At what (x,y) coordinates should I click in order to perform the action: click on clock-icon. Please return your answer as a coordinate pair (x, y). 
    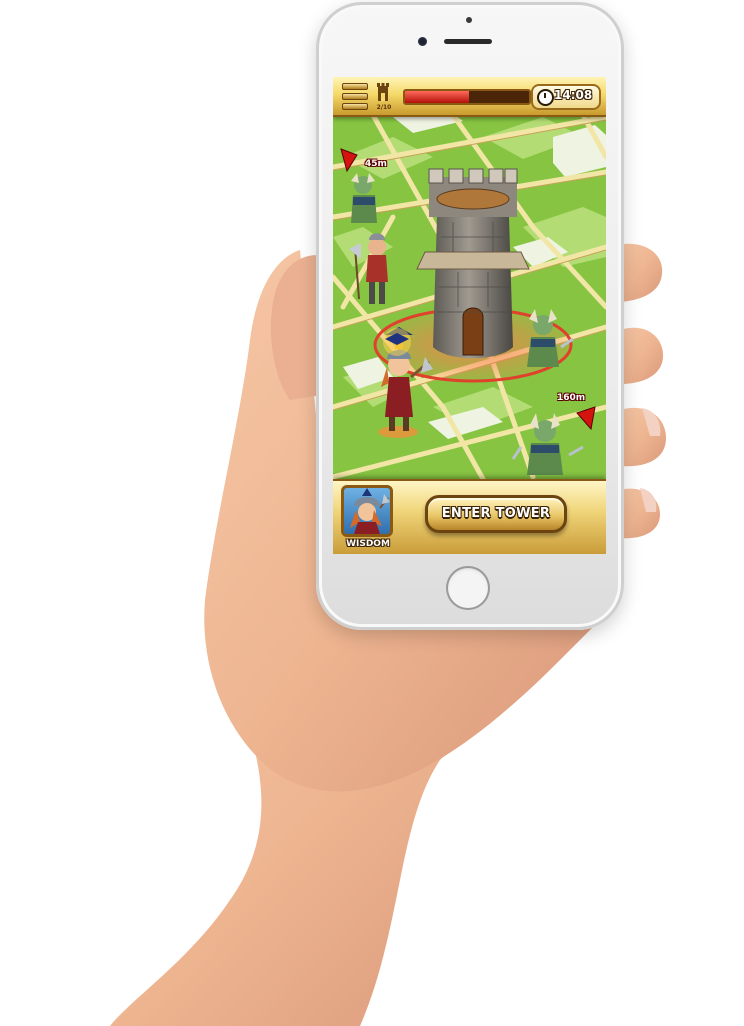
    Looking at the image, I should click on (545, 97).